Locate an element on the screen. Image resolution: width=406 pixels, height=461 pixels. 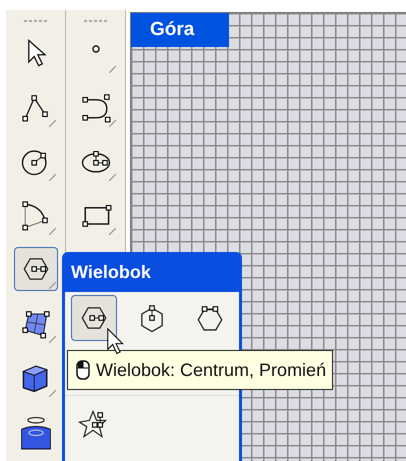
cursor-icon is located at coordinates (116, 342).